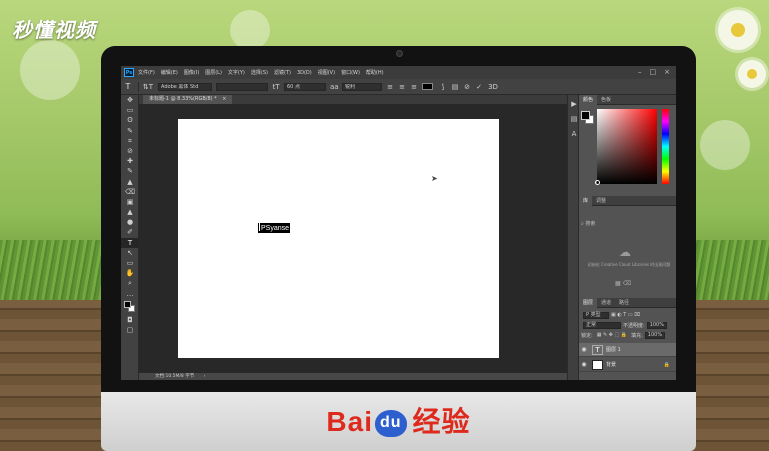  What do you see at coordinates (623, 283) in the screenshot?
I see `library-footer-icons: ▦ ⌫` at bounding box center [623, 283].